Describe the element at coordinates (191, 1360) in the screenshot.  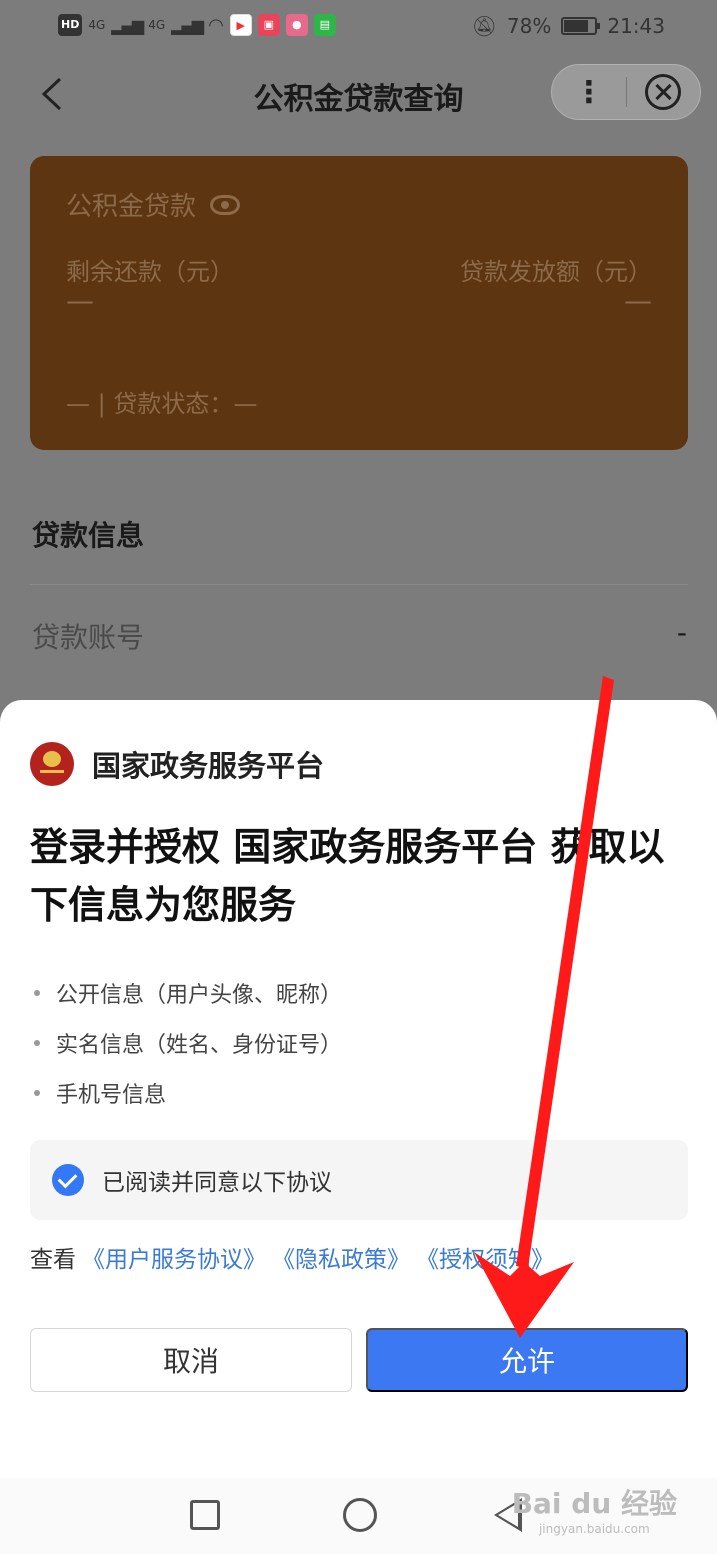
I see `cancel-button: 取消` at that location.